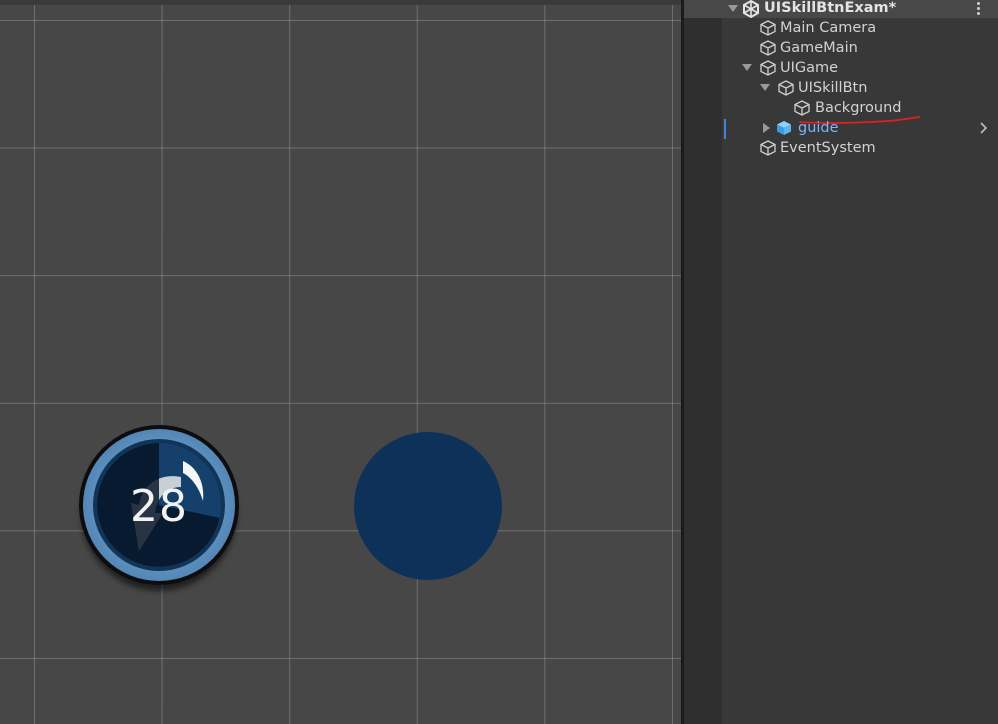 This screenshot has width=998, height=724. Describe the element at coordinates (833, 88) in the screenshot. I see `hierarchy-item-label: UISkillBtn` at that location.